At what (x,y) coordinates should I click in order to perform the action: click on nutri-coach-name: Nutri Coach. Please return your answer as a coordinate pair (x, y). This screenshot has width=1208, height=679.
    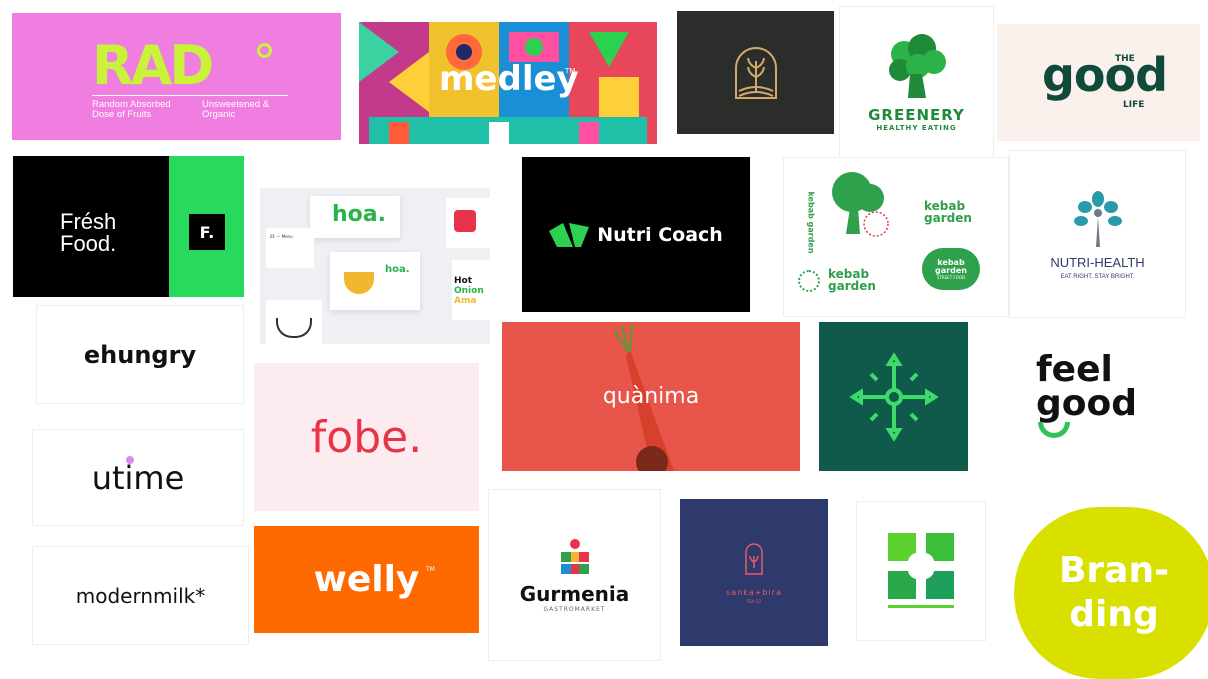
    Looking at the image, I should click on (660, 234).